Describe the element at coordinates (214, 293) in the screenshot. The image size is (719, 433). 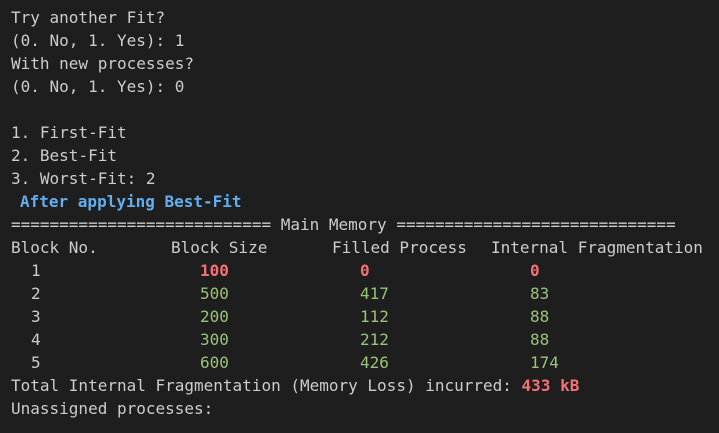
I see `cell-block-size: 500` at that location.